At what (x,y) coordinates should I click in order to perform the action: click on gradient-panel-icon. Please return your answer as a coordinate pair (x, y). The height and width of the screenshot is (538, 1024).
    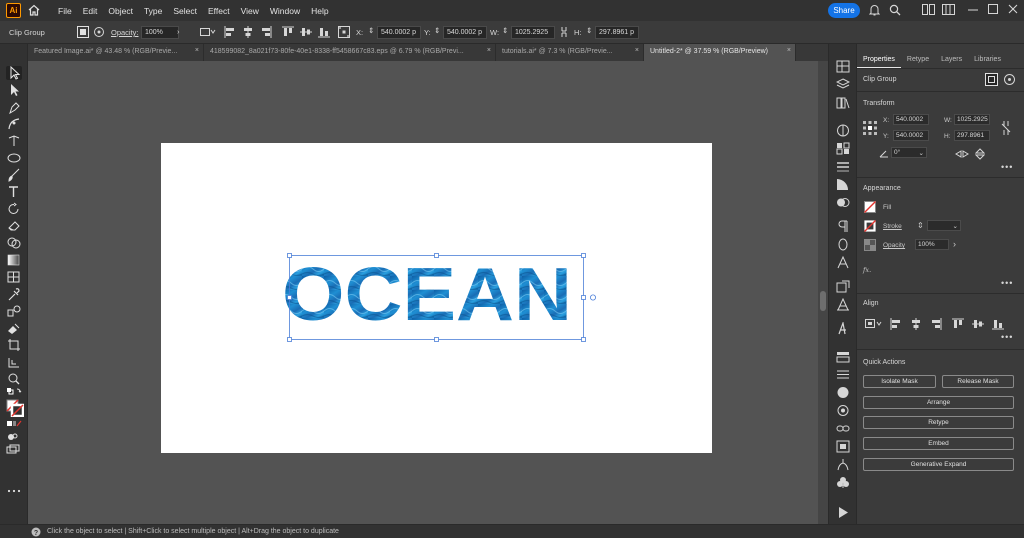
    Looking at the image, I should click on (843, 184).